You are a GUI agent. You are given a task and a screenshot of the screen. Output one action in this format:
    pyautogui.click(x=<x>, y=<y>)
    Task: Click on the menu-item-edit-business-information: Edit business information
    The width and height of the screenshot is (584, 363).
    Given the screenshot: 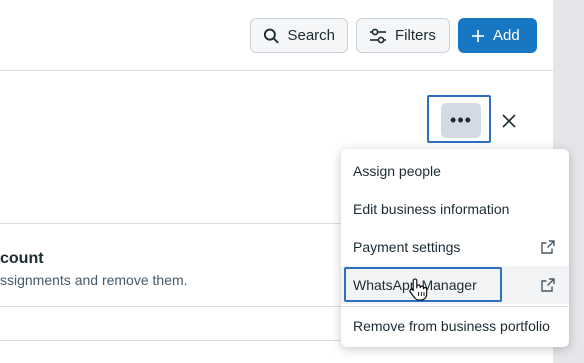 What is the action you would take?
    pyautogui.click(x=455, y=209)
    